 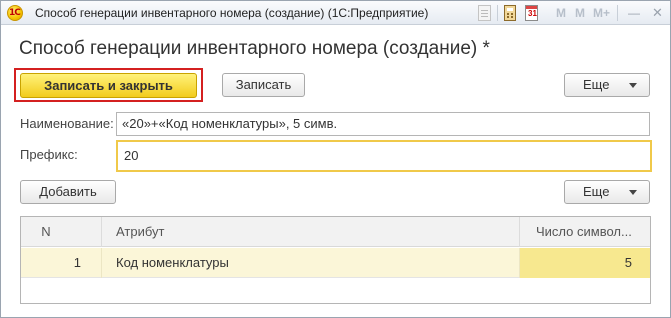 I want to click on table-more-menu-label: Еще, so click(x=596, y=191).